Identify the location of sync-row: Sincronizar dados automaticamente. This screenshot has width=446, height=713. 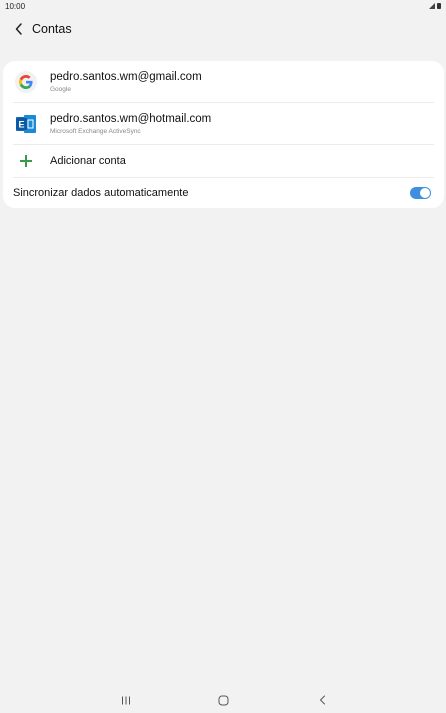
(223, 193).